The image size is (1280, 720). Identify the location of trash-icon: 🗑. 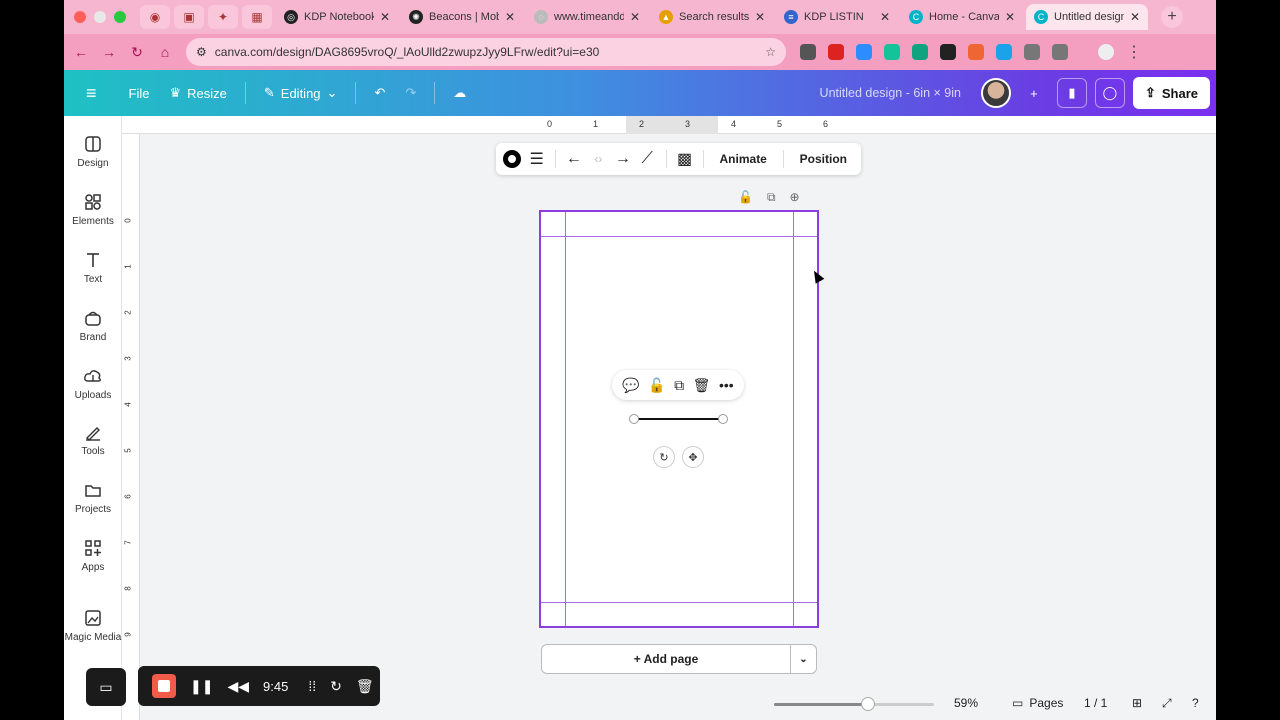
(702, 385).